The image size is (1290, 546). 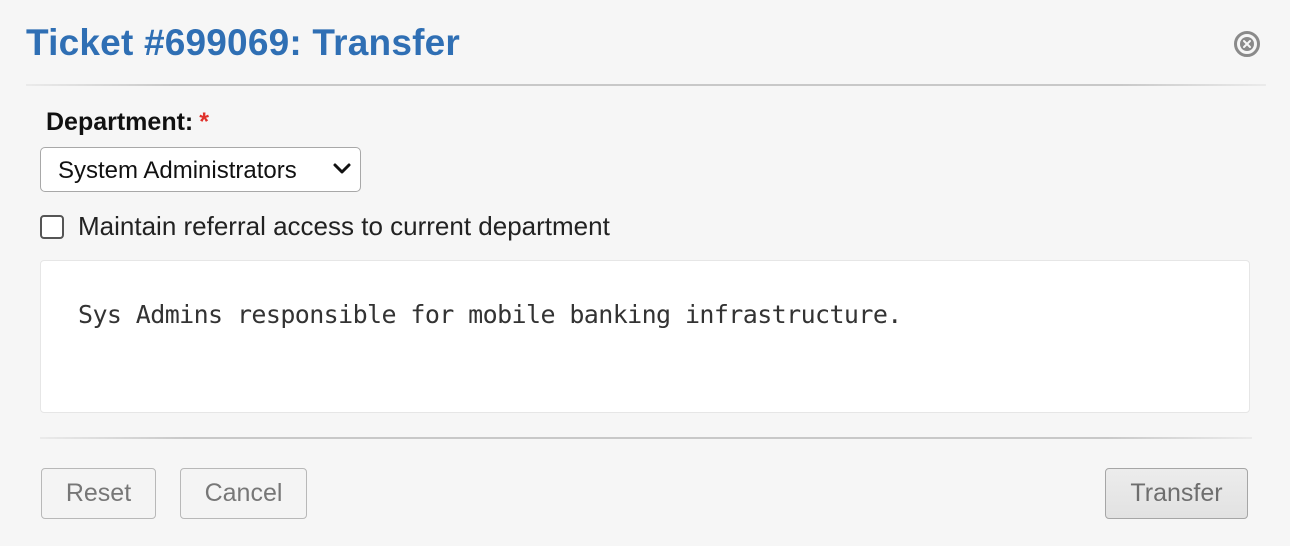 I want to click on department-select-value: System Administrators, so click(x=177, y=170).